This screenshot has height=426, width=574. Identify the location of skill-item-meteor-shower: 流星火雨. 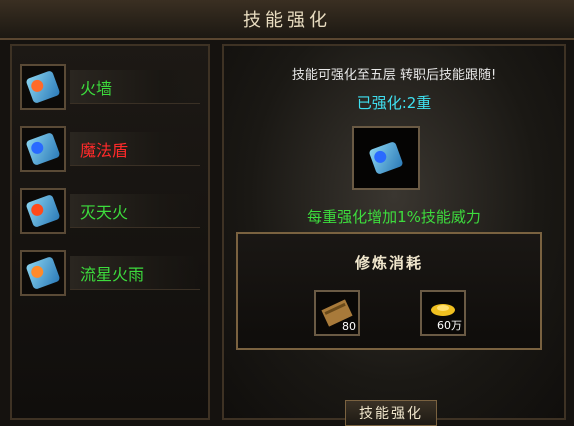
(110, 273).